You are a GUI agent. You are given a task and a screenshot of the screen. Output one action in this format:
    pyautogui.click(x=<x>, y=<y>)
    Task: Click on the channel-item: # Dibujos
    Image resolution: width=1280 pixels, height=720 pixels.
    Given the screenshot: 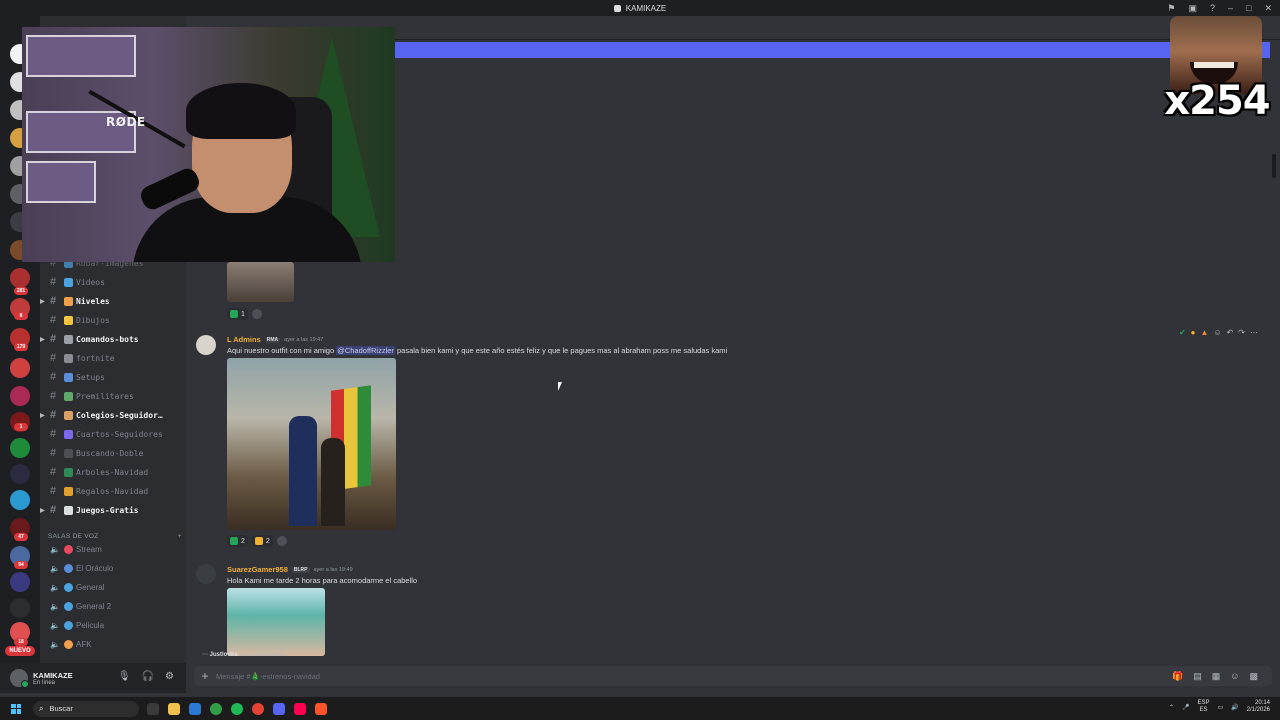 What is the action you would take?
    pyautogui.click(x=115, y=320)
    